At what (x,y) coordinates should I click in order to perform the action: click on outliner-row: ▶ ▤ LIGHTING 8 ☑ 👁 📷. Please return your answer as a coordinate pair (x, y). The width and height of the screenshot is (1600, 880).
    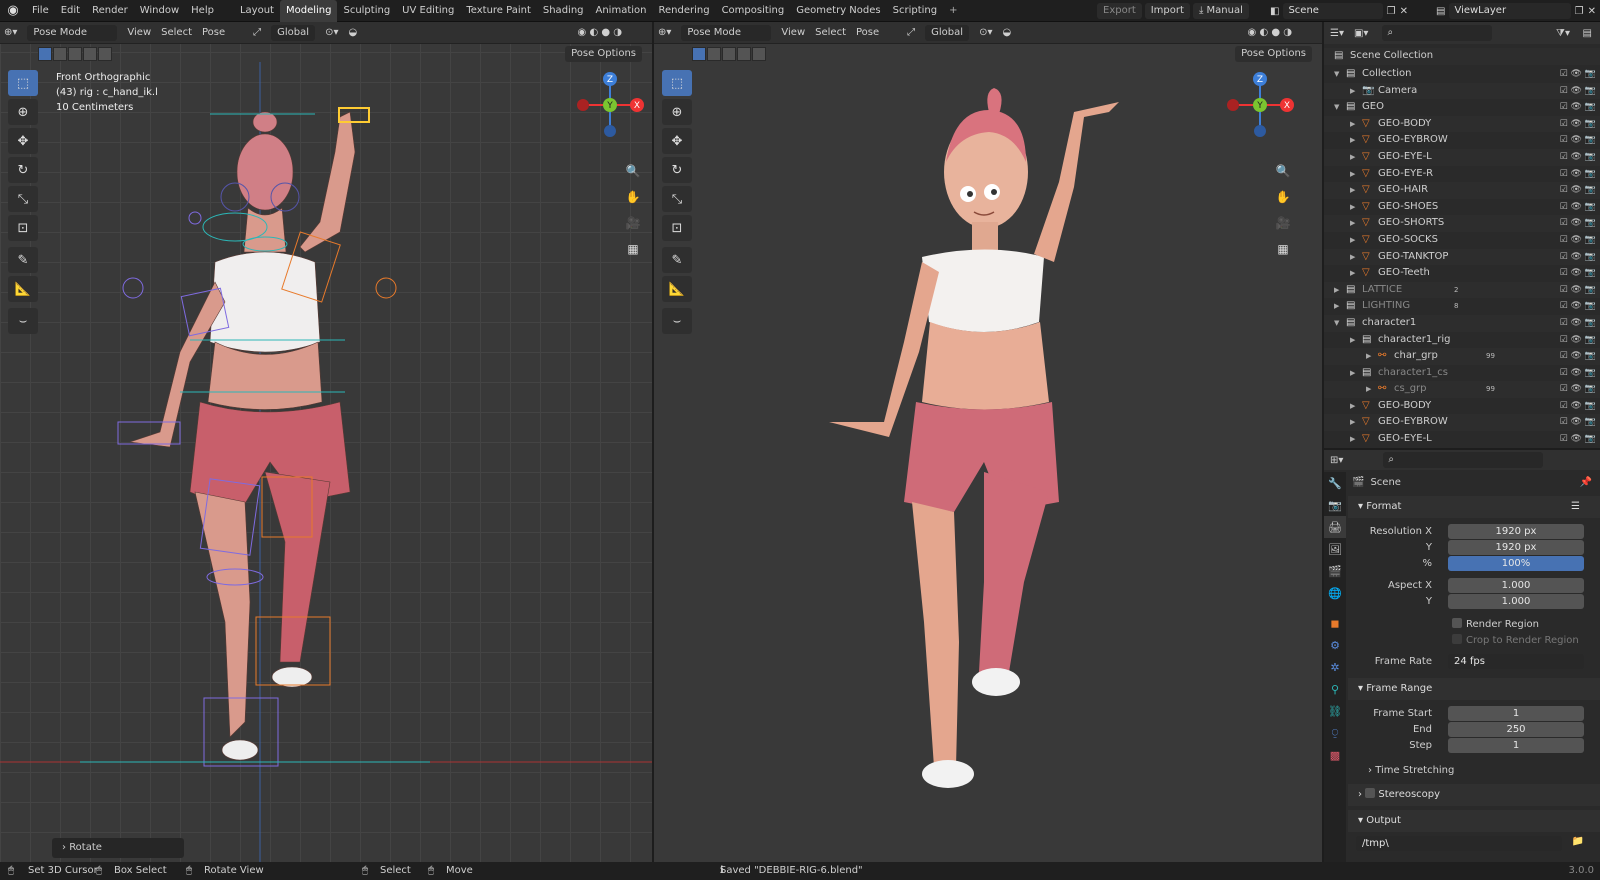
    Looking at the image, I should click on (1462, 306).